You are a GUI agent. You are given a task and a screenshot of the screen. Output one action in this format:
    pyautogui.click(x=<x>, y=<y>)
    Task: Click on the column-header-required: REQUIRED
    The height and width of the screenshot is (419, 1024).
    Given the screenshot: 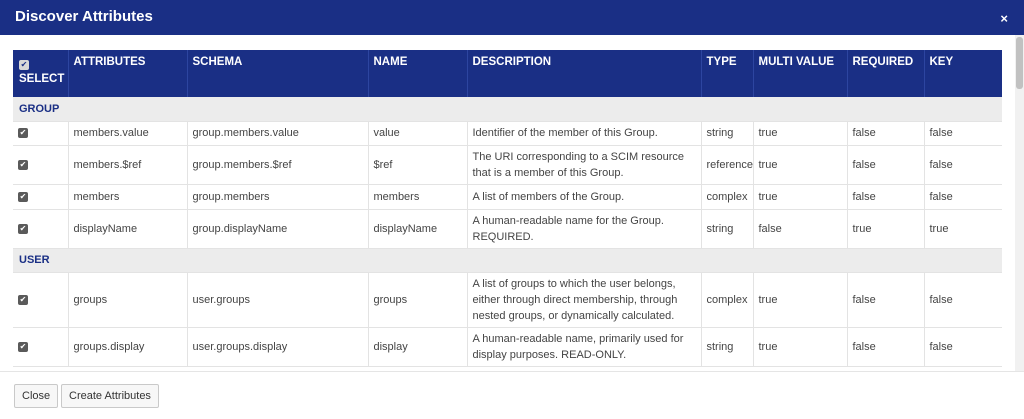 What is the action you would take?
    pyautogui.click(x=886, y=73)
    